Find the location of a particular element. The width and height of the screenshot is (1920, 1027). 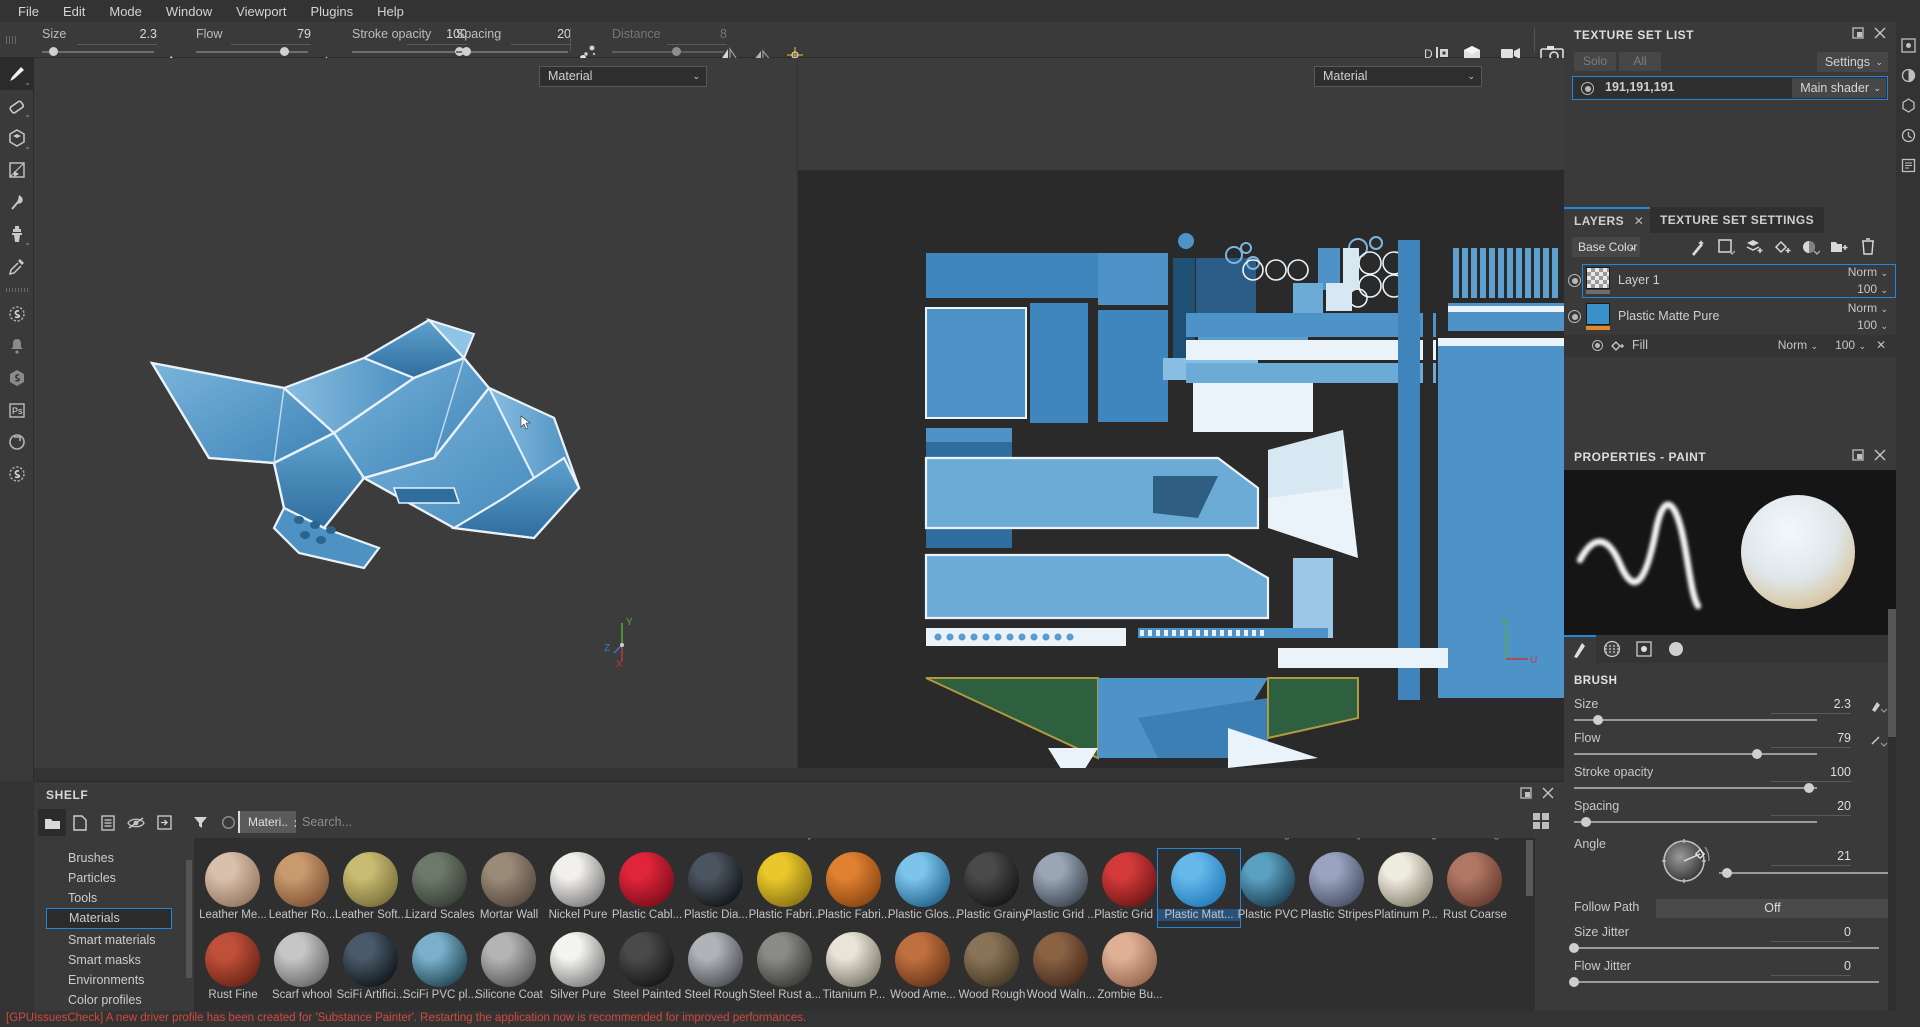

distance-knob is located at coordinates (676, 51).